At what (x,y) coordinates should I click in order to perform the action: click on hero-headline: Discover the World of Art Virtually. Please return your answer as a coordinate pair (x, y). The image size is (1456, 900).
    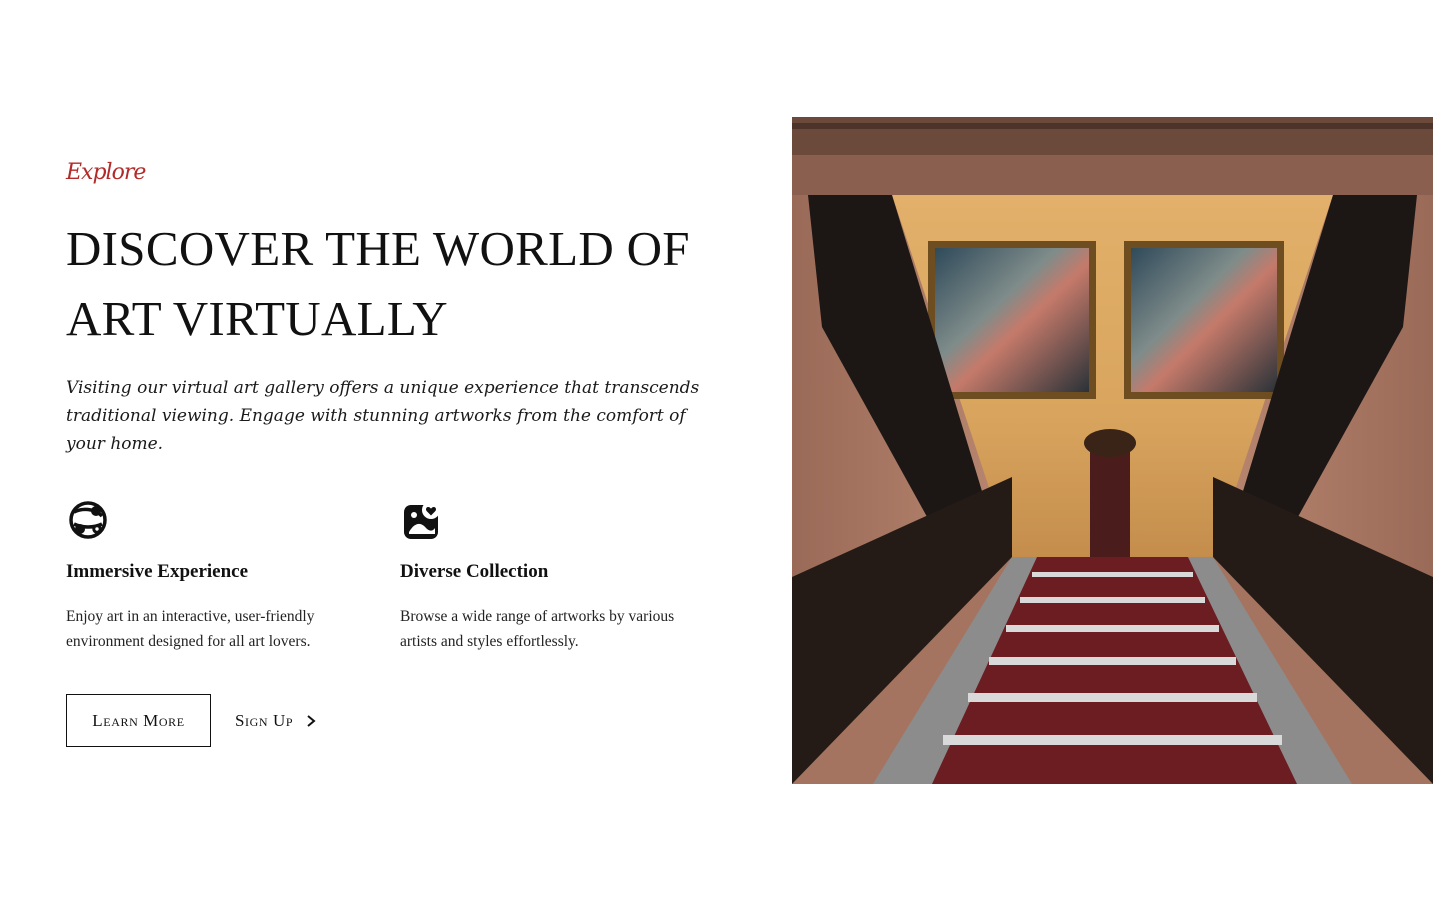
    Looking at the image, I should click on (378, 283).